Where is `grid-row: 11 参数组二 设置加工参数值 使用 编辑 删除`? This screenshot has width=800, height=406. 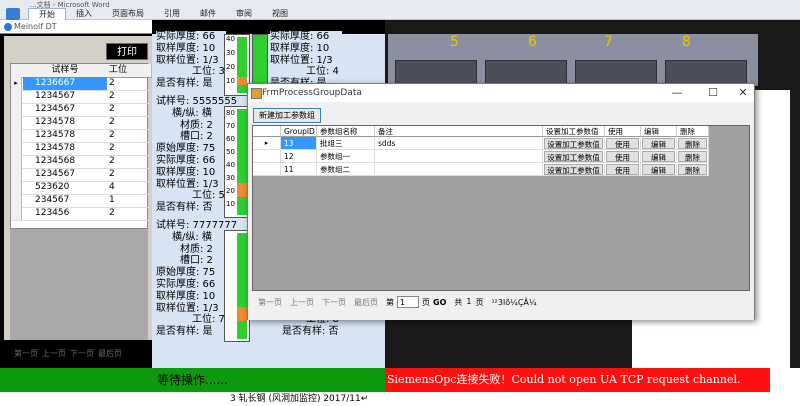
grid-row: 11 参数组二 设置加工参数值 使用 编辑 删除 is located at coordinates (481, 169).